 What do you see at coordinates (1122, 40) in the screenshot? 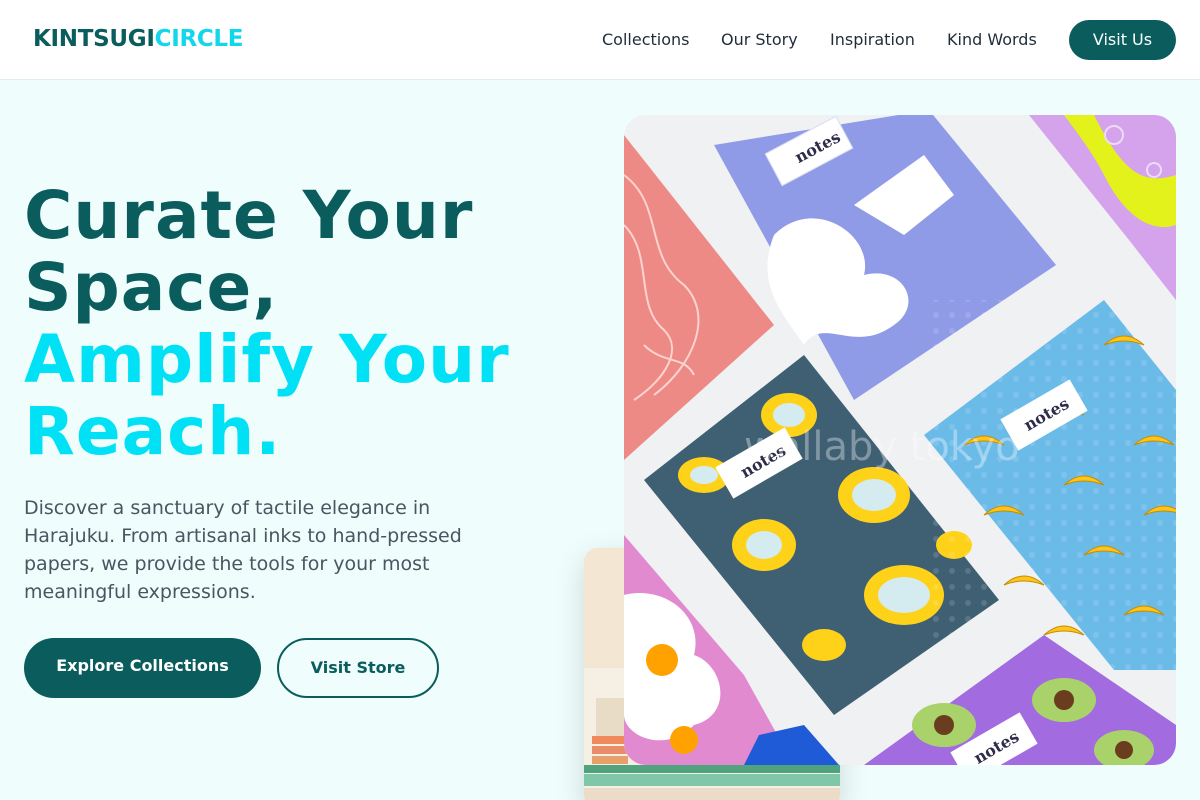
I see `visit-us-button: Visit Us` at bounding box center [1122, 40].